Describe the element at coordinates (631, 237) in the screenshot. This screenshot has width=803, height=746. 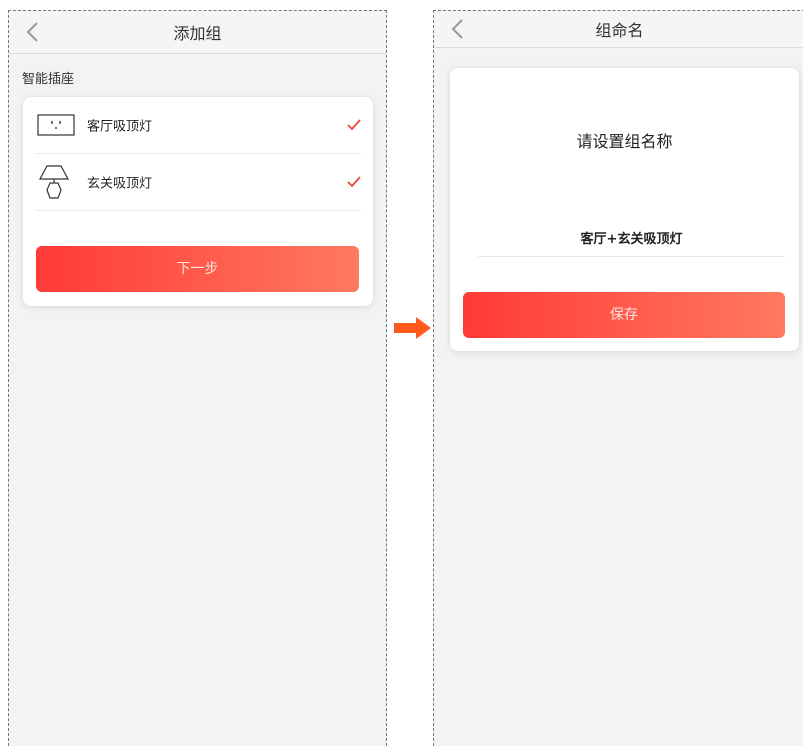
I see `group-name-input` at that location.